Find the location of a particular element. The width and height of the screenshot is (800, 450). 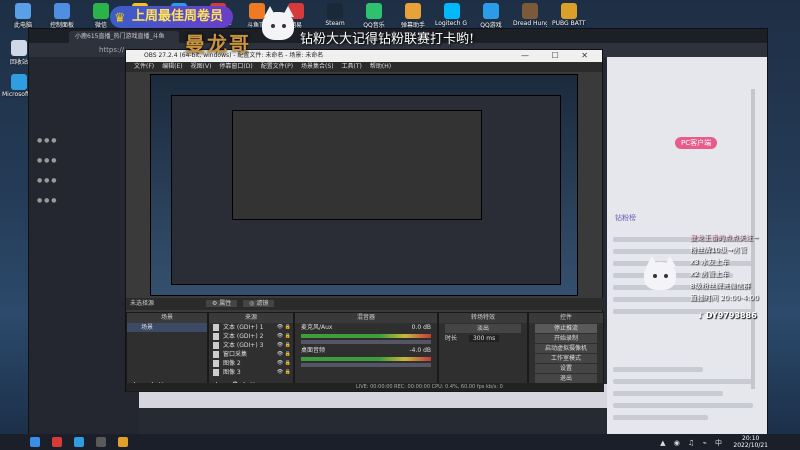

transition-select: 淡出 is located at coordinates (483, 328).